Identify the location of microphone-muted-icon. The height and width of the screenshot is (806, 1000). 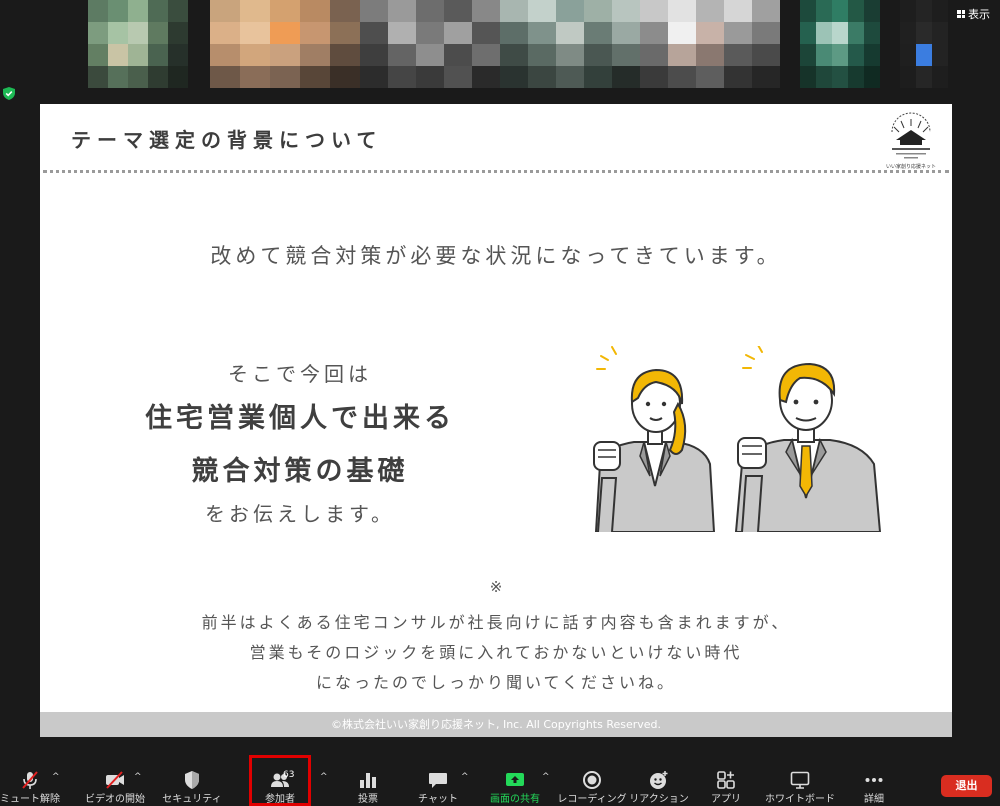
(30, 780).